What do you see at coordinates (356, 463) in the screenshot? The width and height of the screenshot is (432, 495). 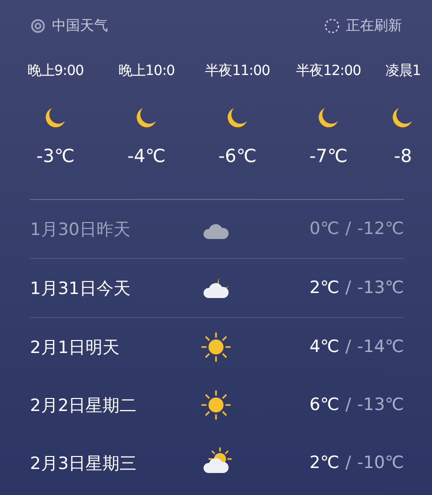 I see `temperature-range: 2℃ / -10℃` at bounding box center [356, 463].